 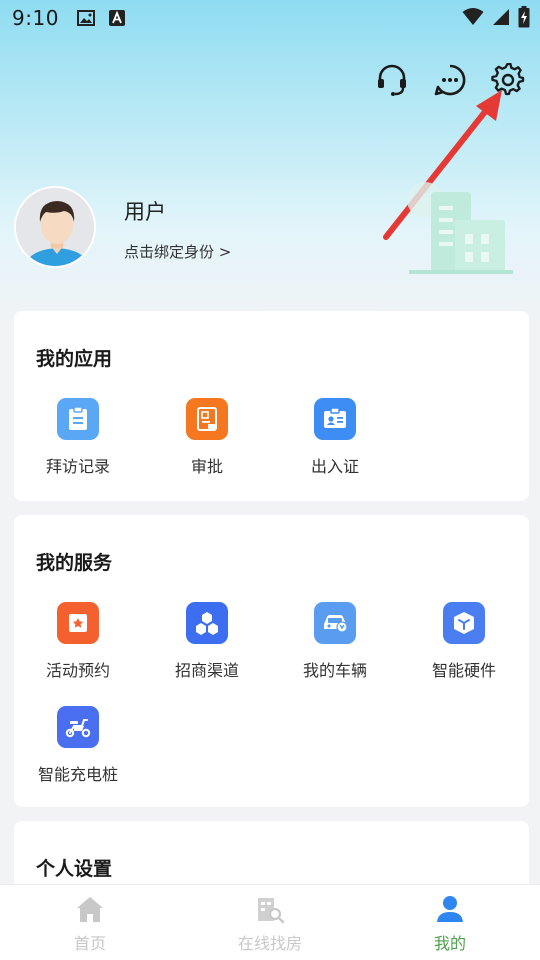 I want to click on status-time: 9:10, so click(x=35, y=18).